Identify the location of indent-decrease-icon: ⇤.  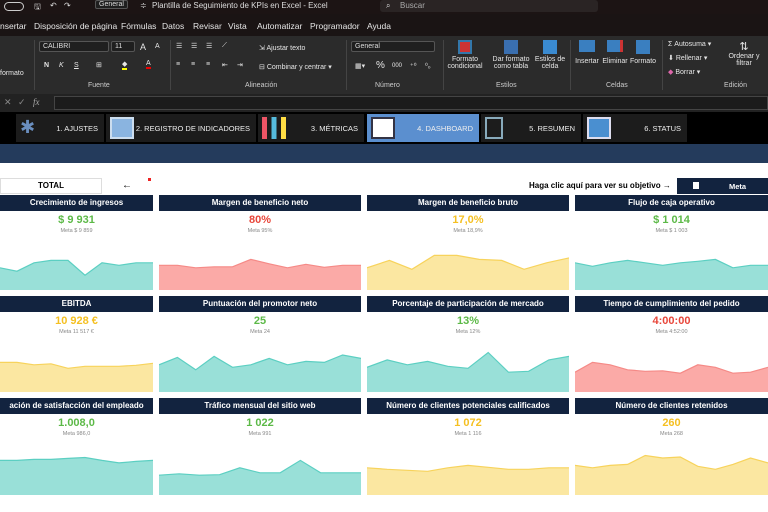
(225, 65).